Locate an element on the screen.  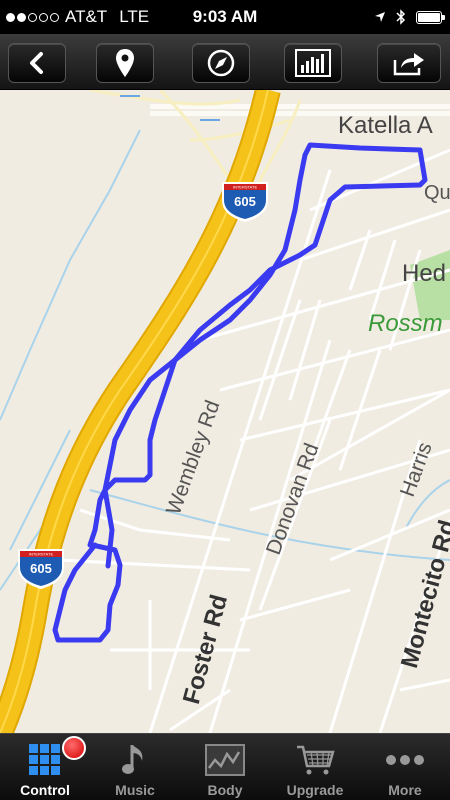
tab-control: Control is located at coordinates (45, 767).